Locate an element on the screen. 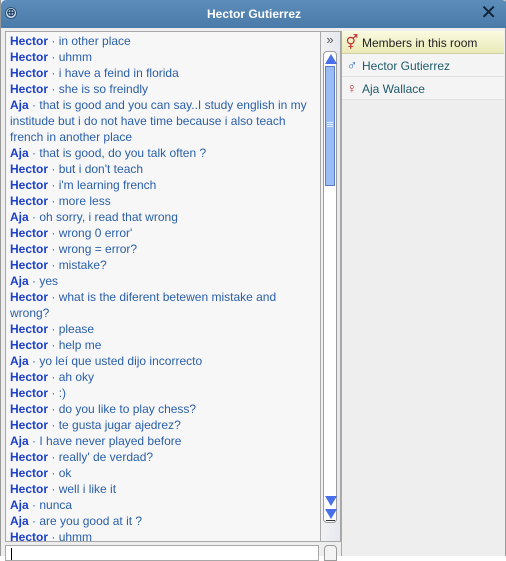  message-text: please is located at coordinates (76, 329).